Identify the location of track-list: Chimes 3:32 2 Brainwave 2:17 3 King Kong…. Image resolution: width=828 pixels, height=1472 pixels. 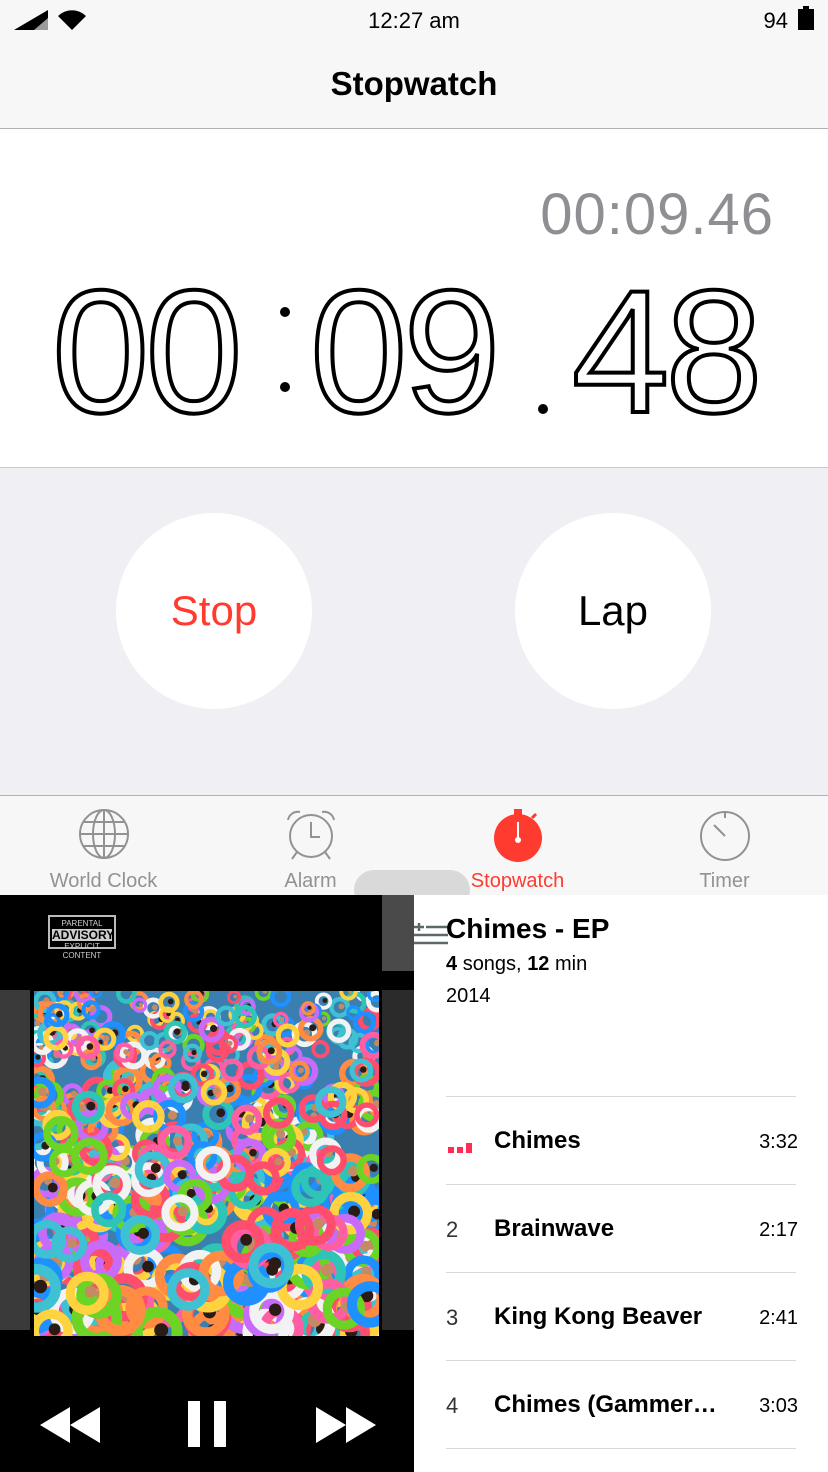
(622, 1272).